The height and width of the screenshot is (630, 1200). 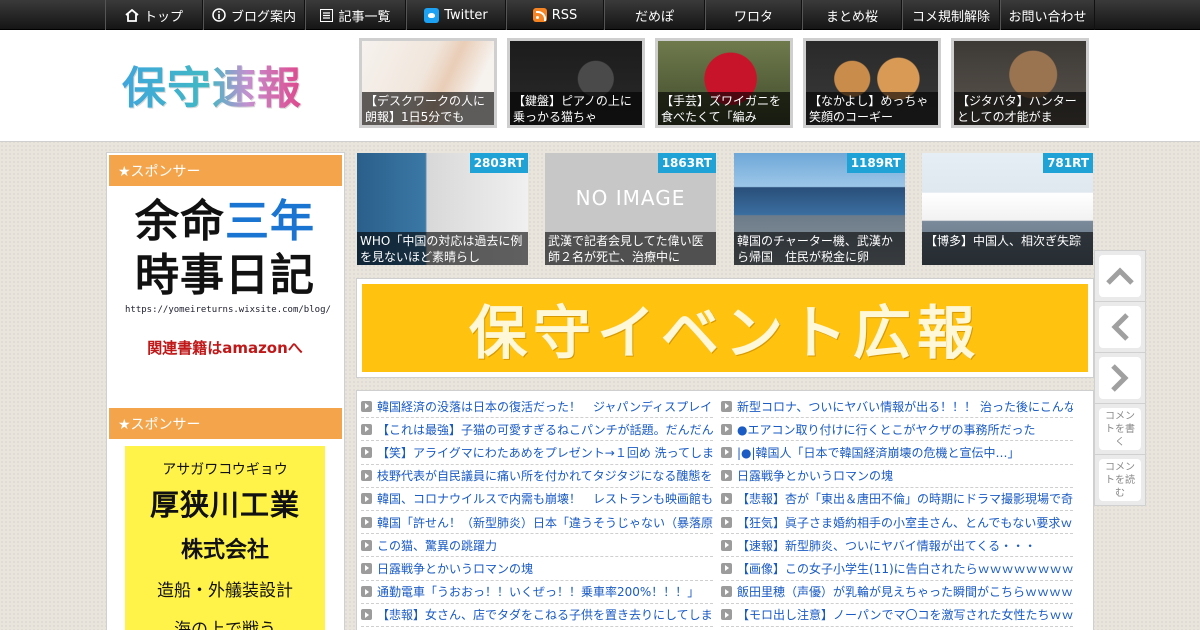 What do you see at coordinates (225, 221) in the screenshot?
I see `ad-title-line1: 余命三年` at bounding box center [225, 221].